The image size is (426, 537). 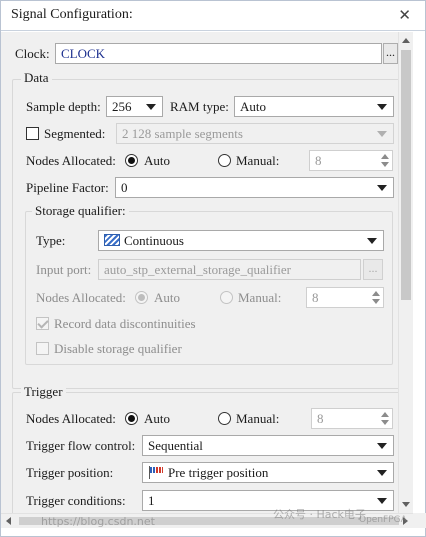 I want to click on storage-qualifier-title: Storage qualifier:, so click(x=80, y=211).